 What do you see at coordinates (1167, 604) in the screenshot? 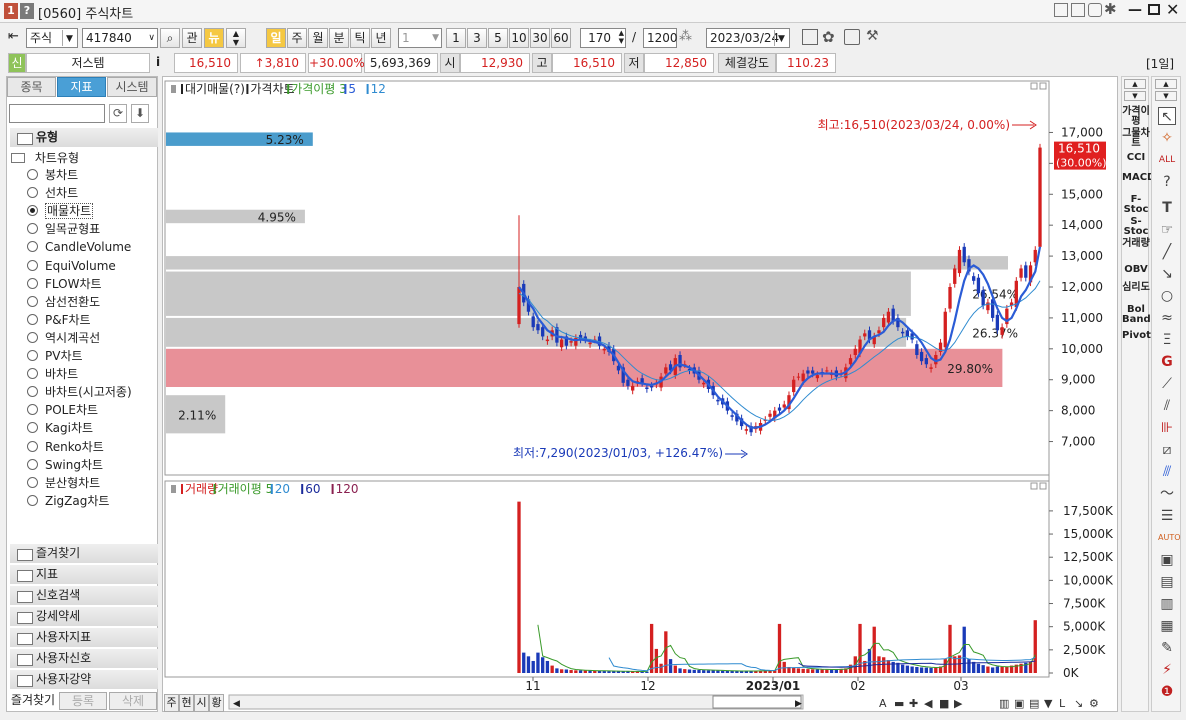
I see `bar-chart-icon: ▥` at bounding box center [1167, 604].